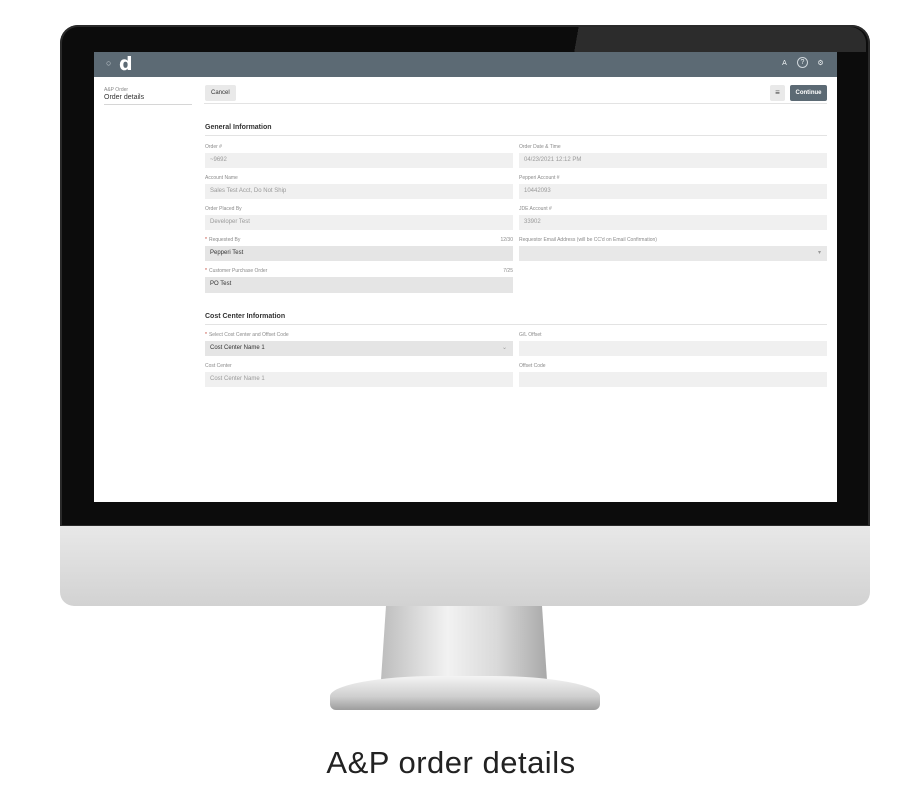 This screenshot has height=795, width=902. I want to click on account-name-input: Sales Test Acct, Do Not Ship, so click(359, 191).